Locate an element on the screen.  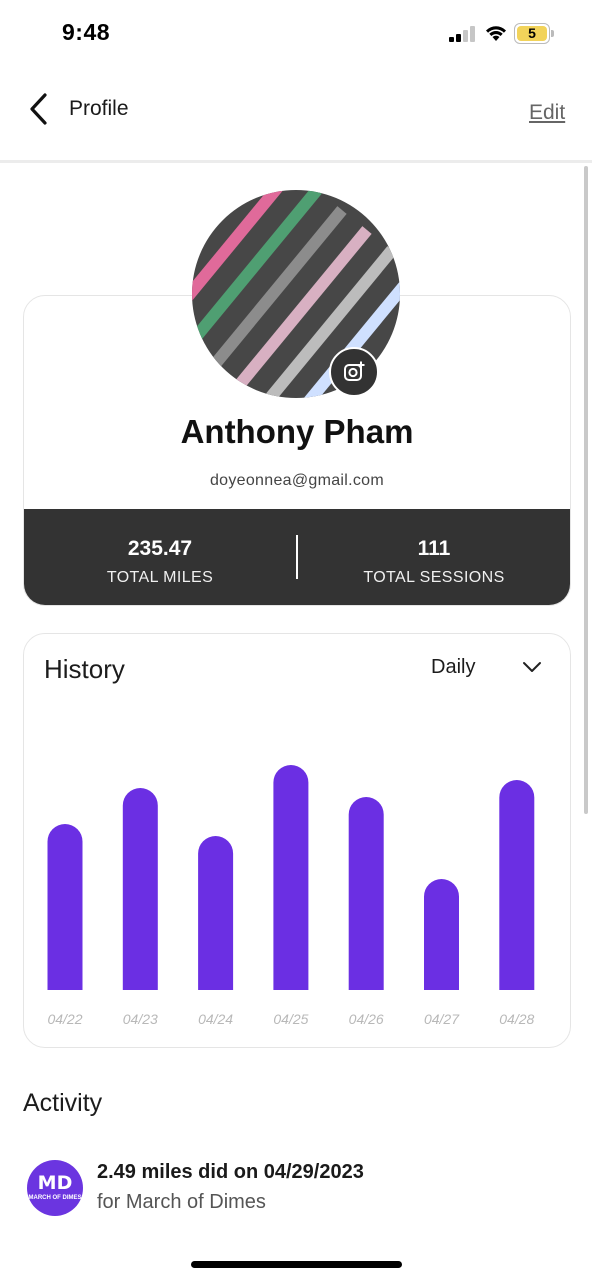
stat-value: 111 is located at coordinates (434, 548).